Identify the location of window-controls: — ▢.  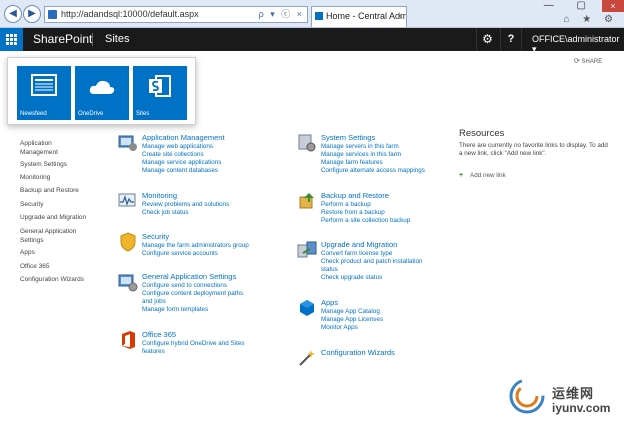
(570, 5).